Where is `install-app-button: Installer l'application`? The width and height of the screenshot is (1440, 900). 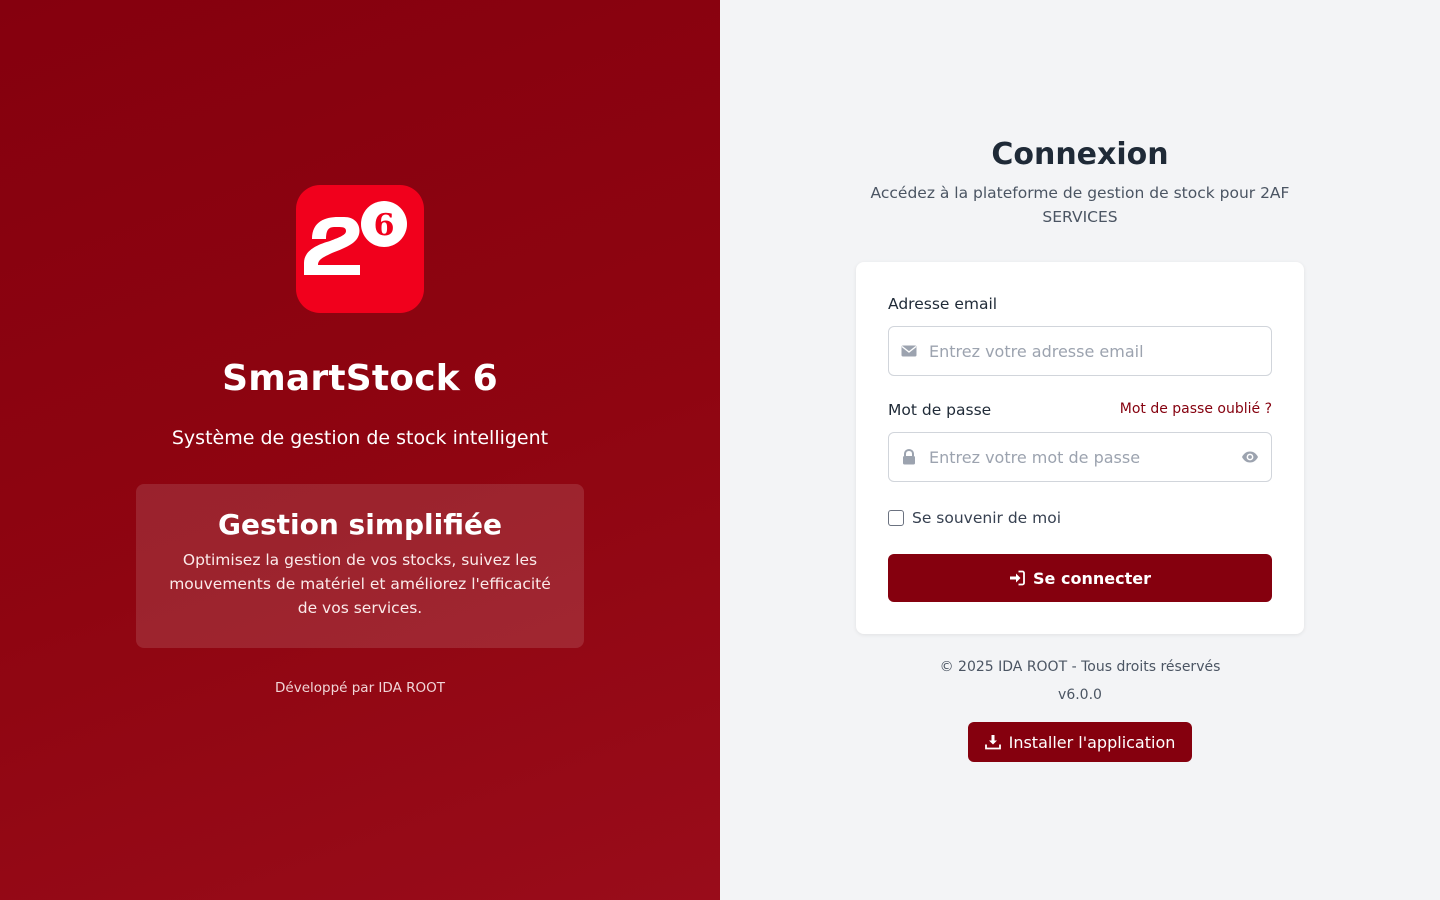 install-app-button: Installer l'application is located at coordinates (1080, 742).